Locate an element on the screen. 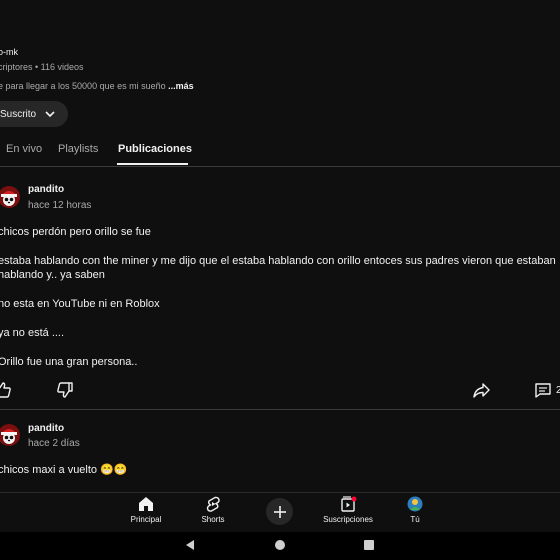  nav-you-label: Tú is located at coordinates (415, 519).